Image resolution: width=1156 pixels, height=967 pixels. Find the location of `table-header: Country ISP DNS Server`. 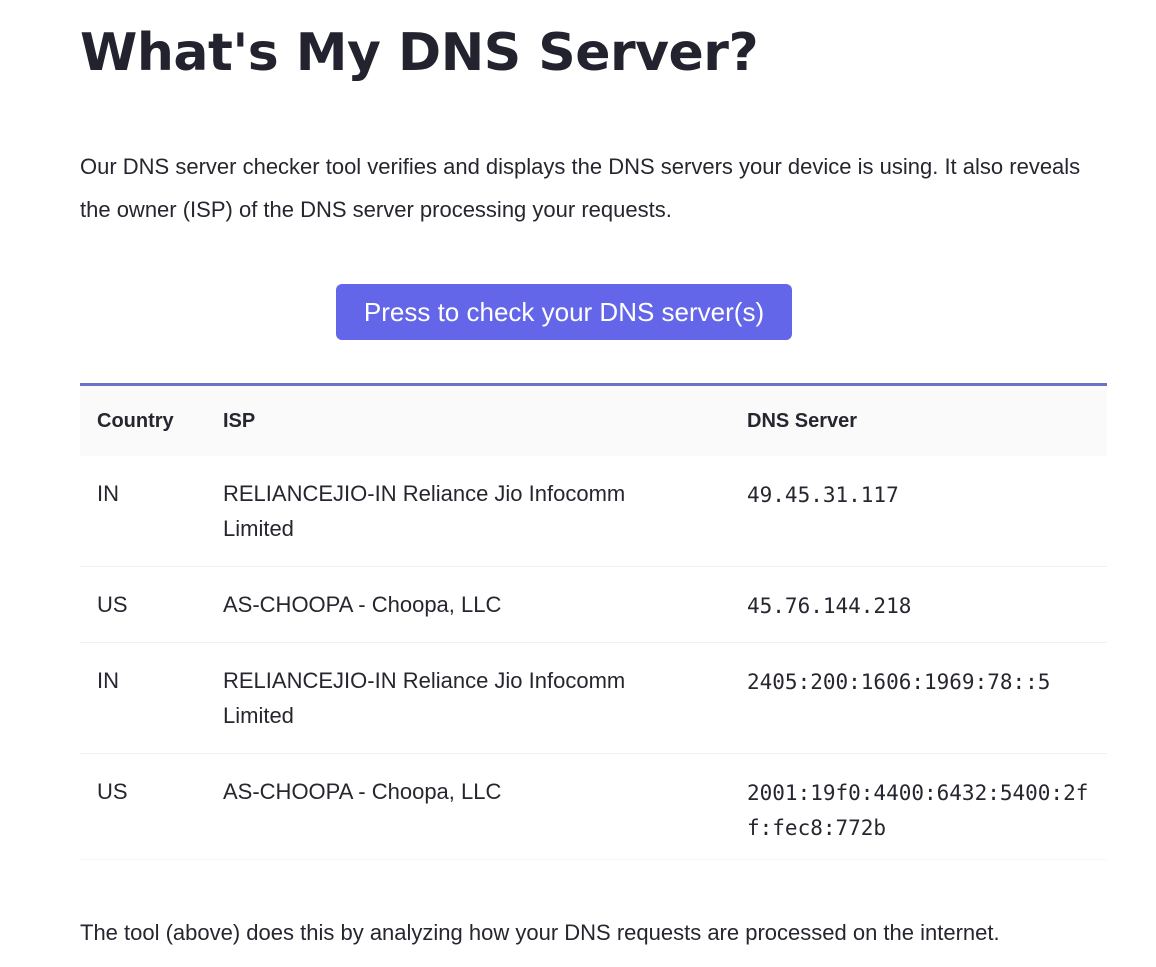

table-header: Country ISP DNS Server is located at coordinates (593, 421).